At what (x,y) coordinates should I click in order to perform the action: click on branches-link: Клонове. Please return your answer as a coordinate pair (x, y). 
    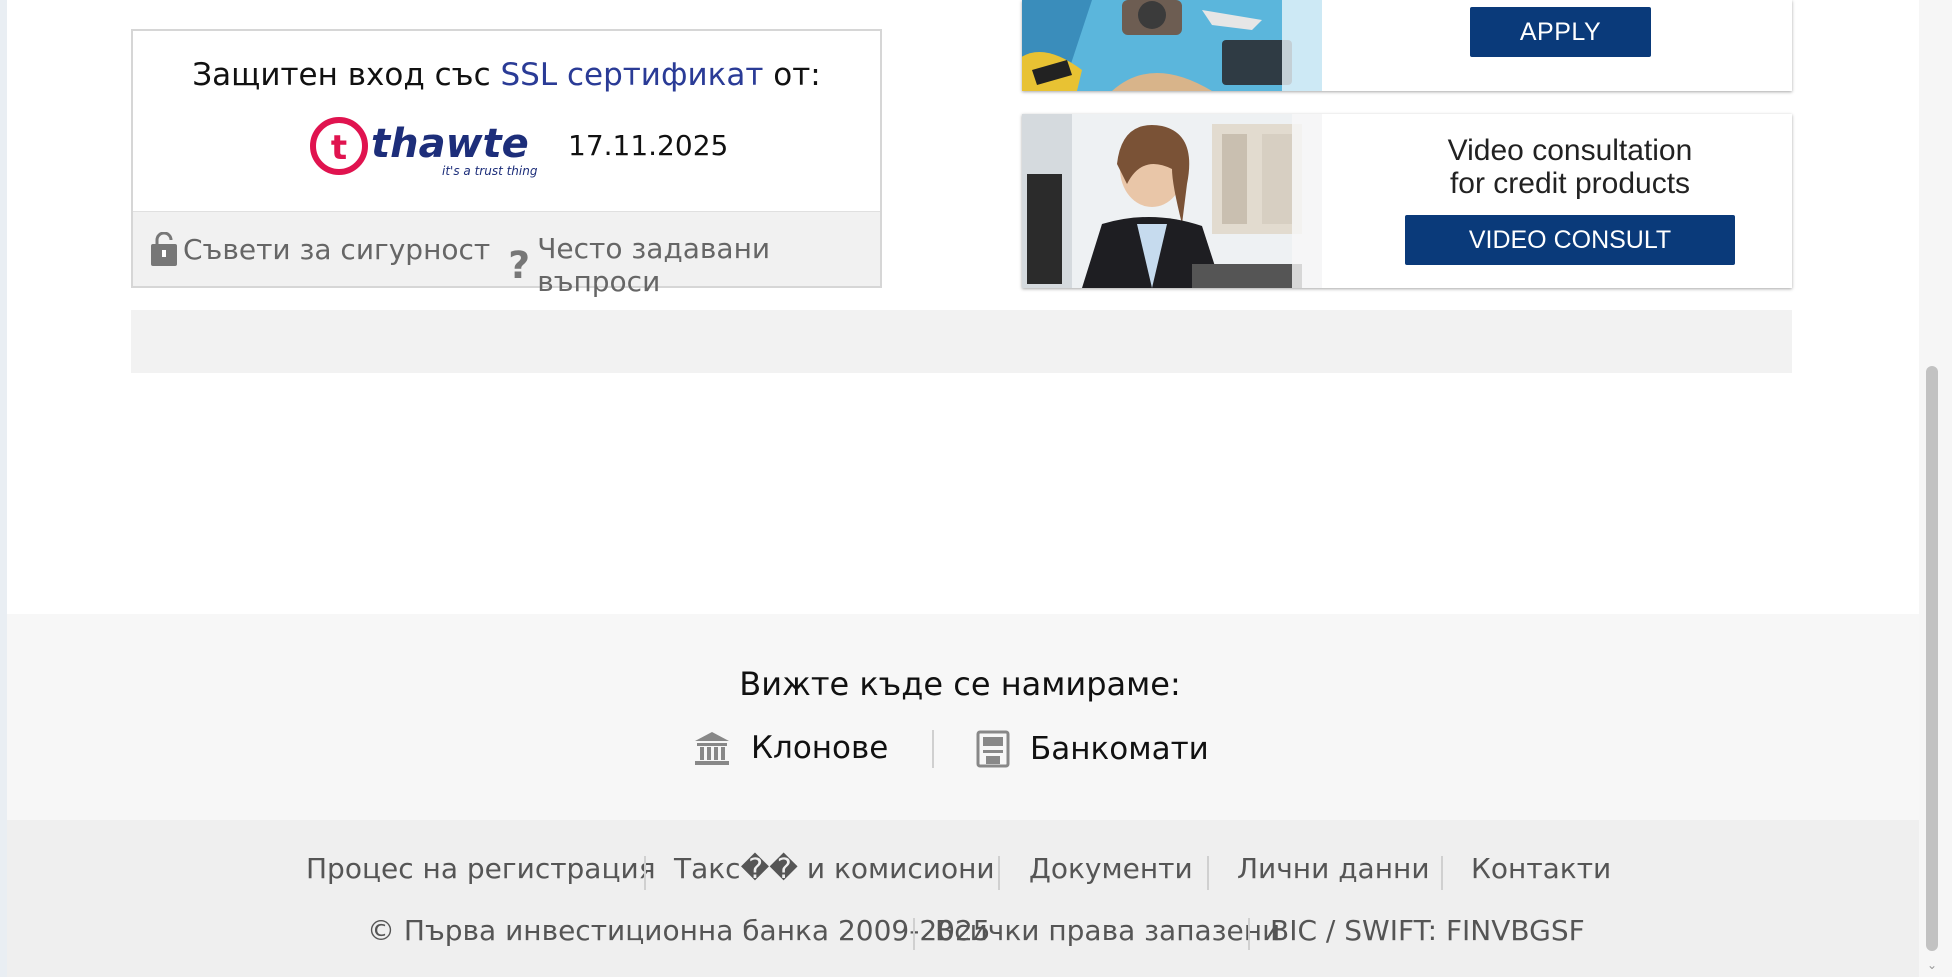
    Looking at the image, I should click on (790, 748).